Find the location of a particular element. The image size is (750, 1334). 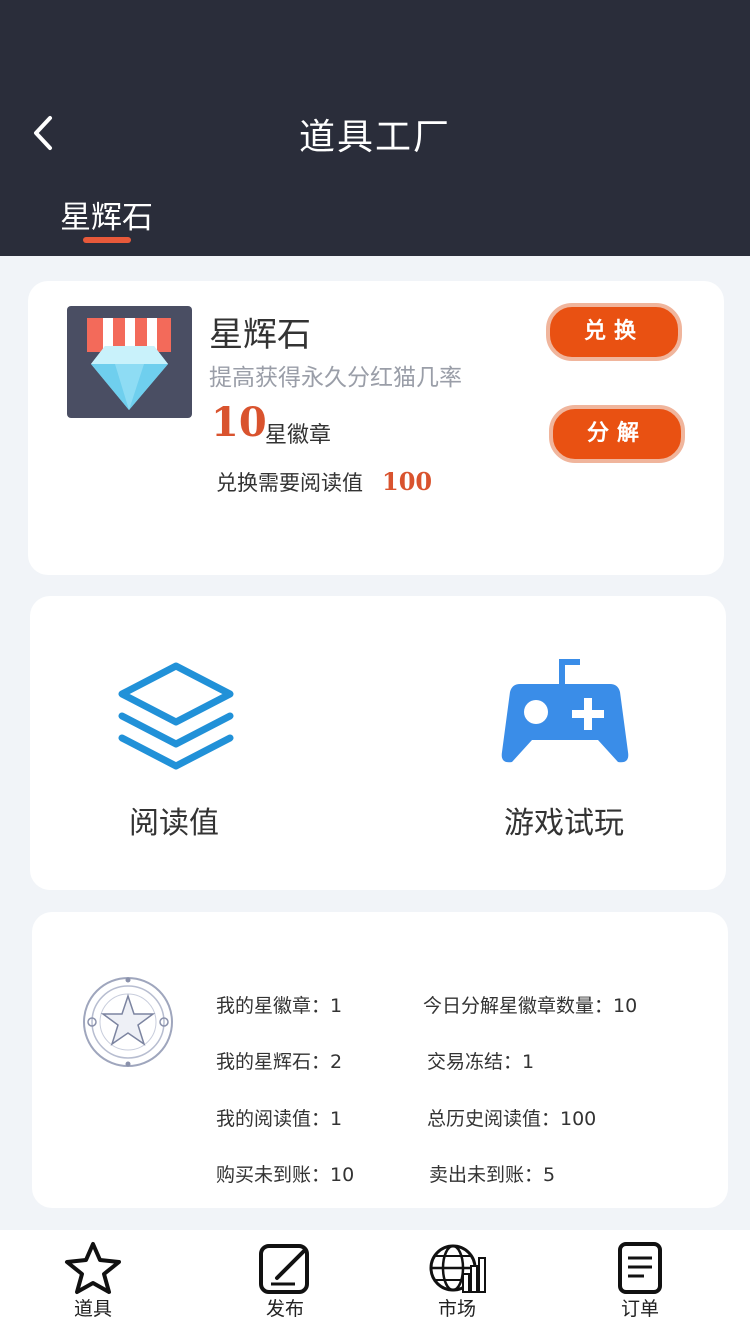

reading-value-entry: 阅读值 is located at coordinates (175, 751).